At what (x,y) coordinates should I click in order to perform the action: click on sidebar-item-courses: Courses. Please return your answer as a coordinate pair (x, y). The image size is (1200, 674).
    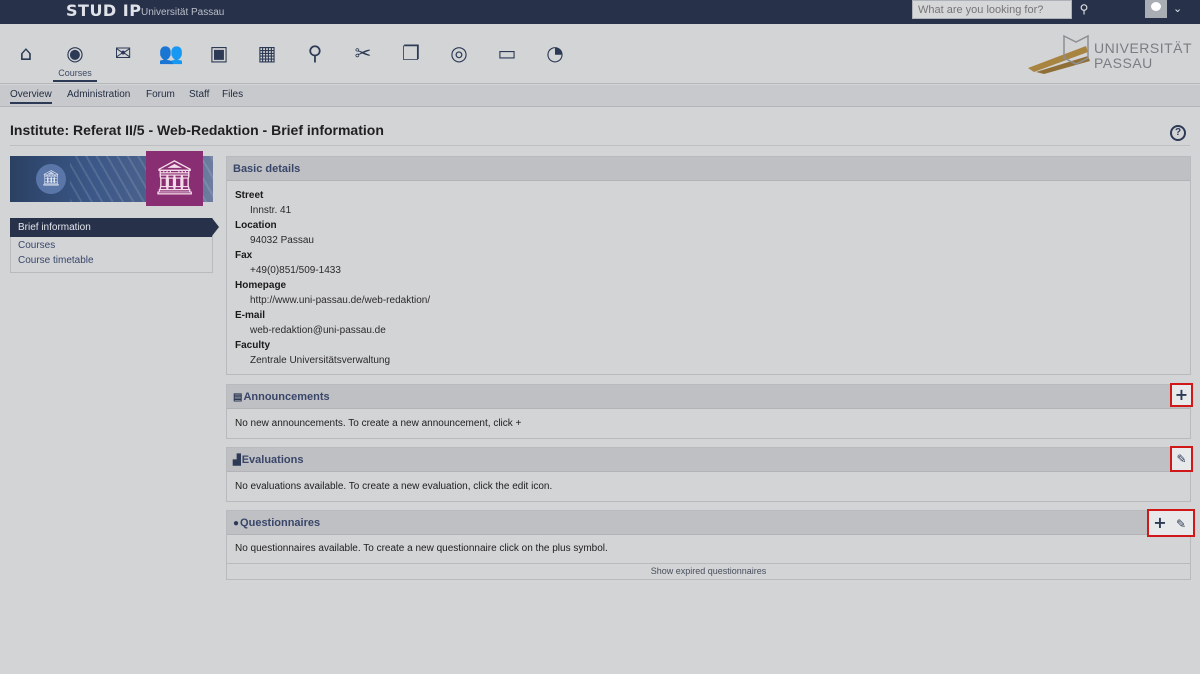
    Looking at the image, I should click on (36, 245).